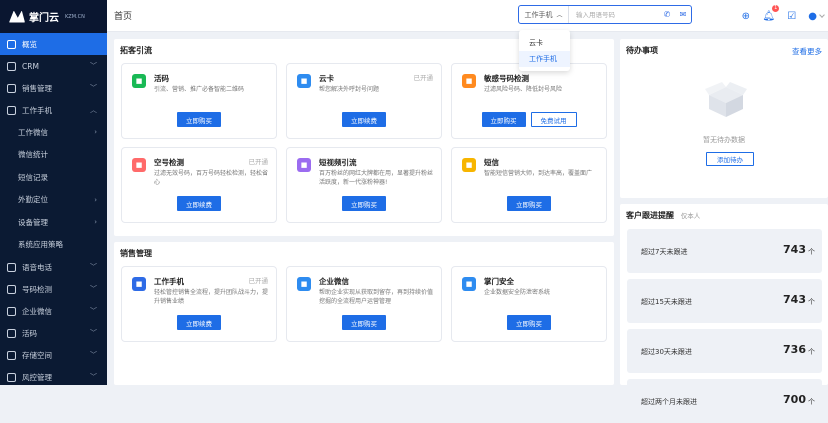 The height and width of the screenshot is (423, 828). What do you see at coordinates (642, 50) in the screenshot?
I see `todo-title: 待办事项` at bounding box center [642, 50].